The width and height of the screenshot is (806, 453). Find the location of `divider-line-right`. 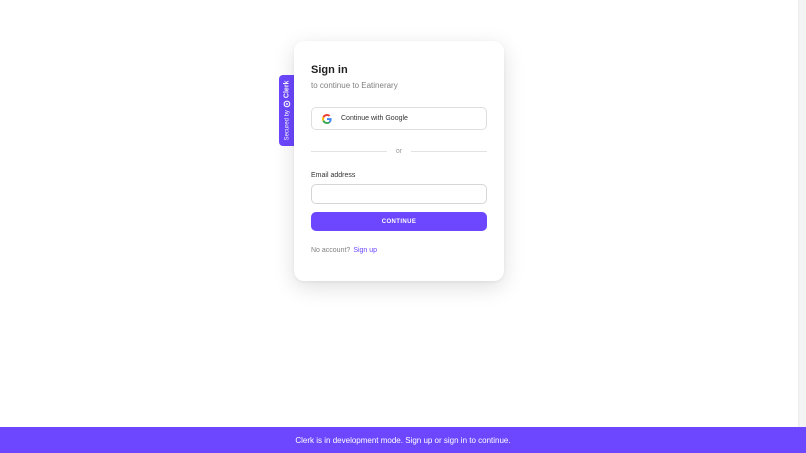

divider-line-right is located at coordinates (449, 151).